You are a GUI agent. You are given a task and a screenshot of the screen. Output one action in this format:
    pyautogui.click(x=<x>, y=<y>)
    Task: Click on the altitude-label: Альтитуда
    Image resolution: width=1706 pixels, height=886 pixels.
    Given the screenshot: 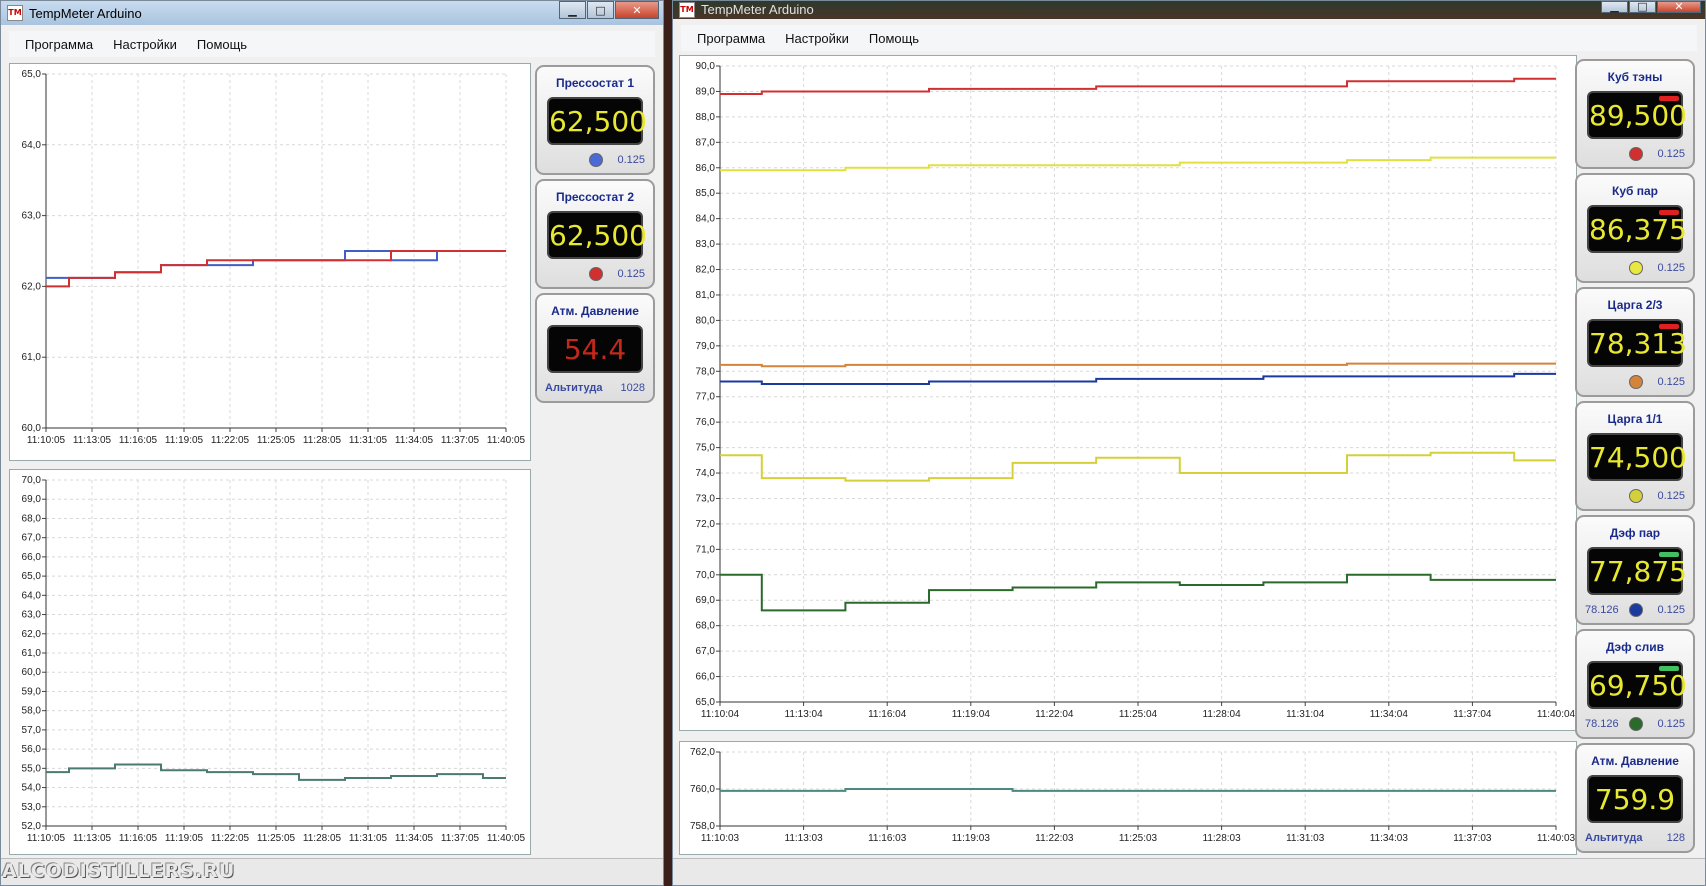 What is the action you would take?
    pyautogui.click(x=1614, y=838)
    